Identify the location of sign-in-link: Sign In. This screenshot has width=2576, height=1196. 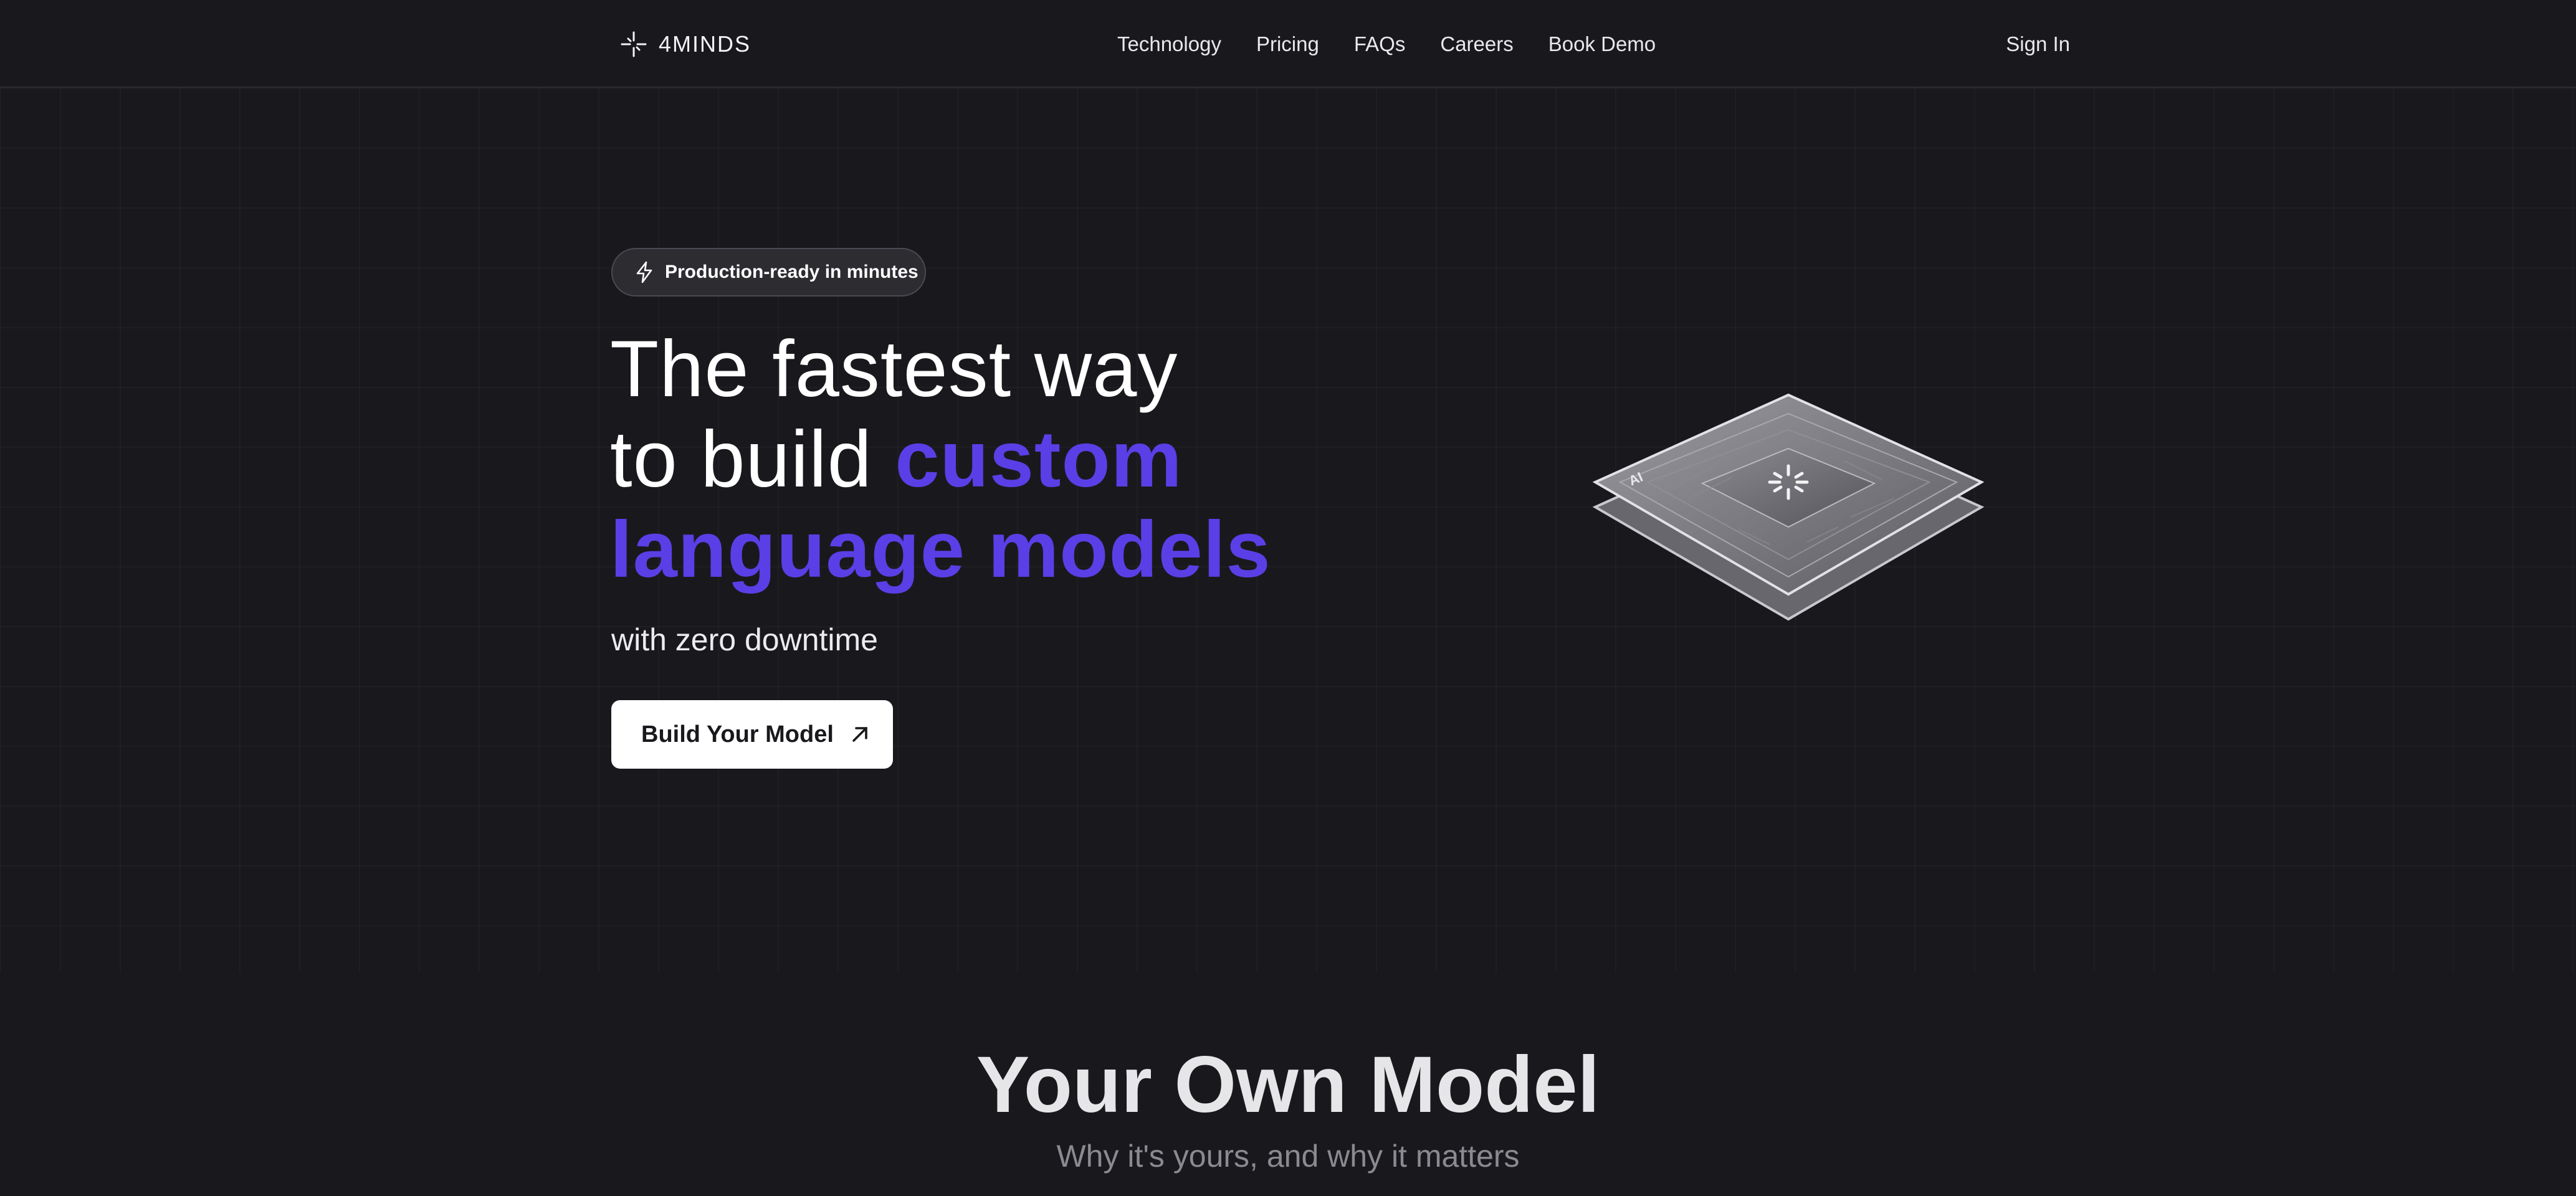
(2038, 44).